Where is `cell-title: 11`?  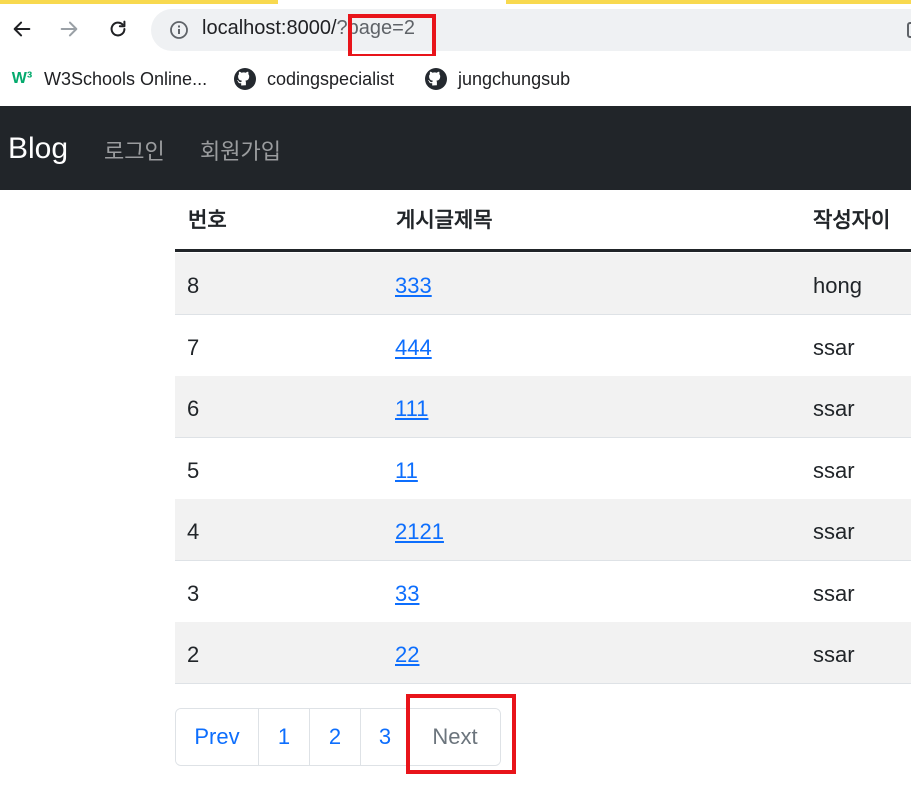 cell-title: 11 is located at coordinates (406, 471).